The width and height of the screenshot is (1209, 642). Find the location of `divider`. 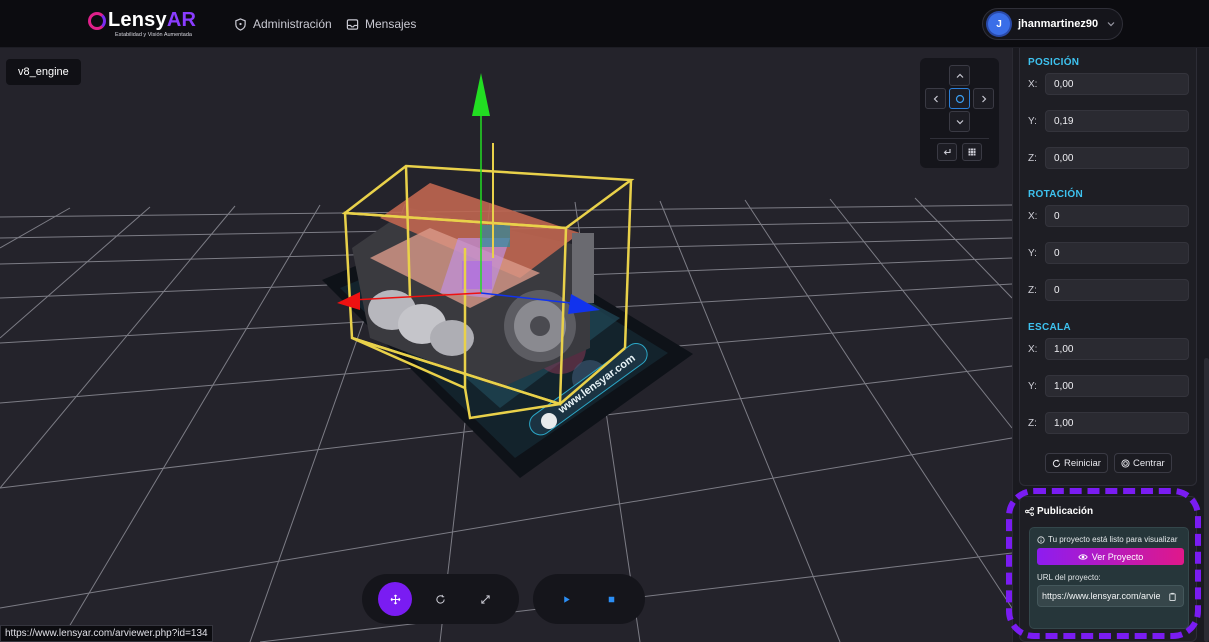

divider is located at coordinates (959, 138).